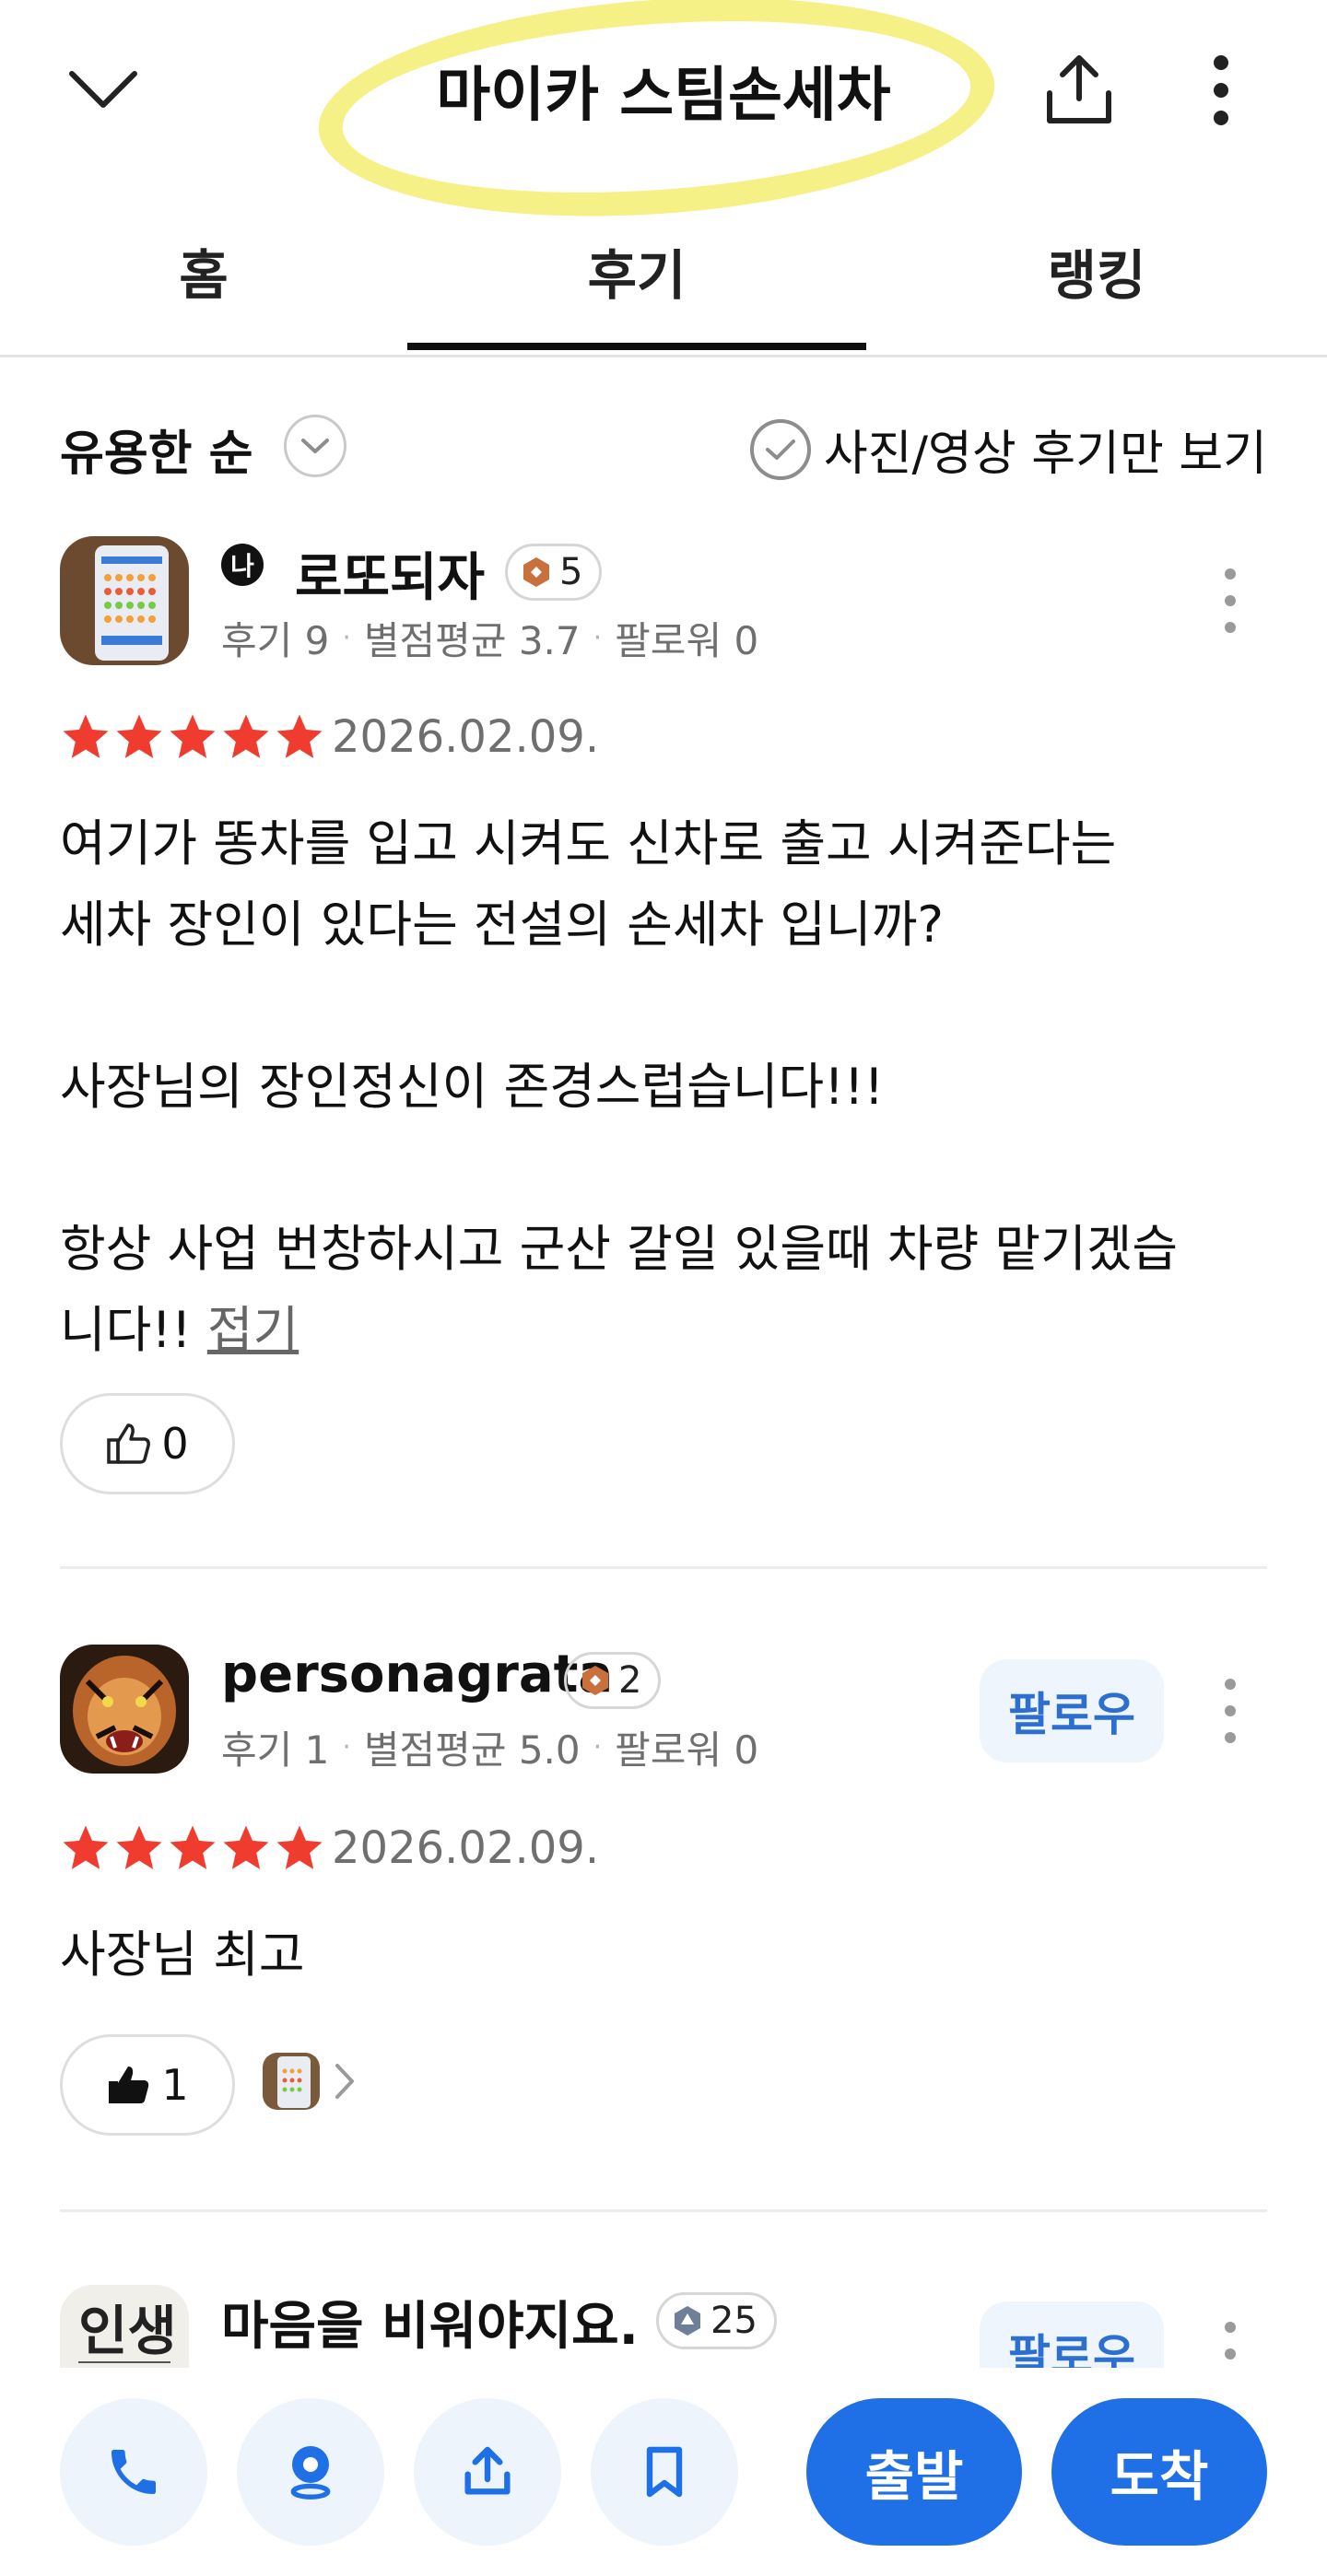 The height and width of the screenshot is (2576, 1327). What do you see at coordinates (291, 2081) in the screenshot?
I see `reviewer-photo-thumbnail` at bounding box center [291, 2081].